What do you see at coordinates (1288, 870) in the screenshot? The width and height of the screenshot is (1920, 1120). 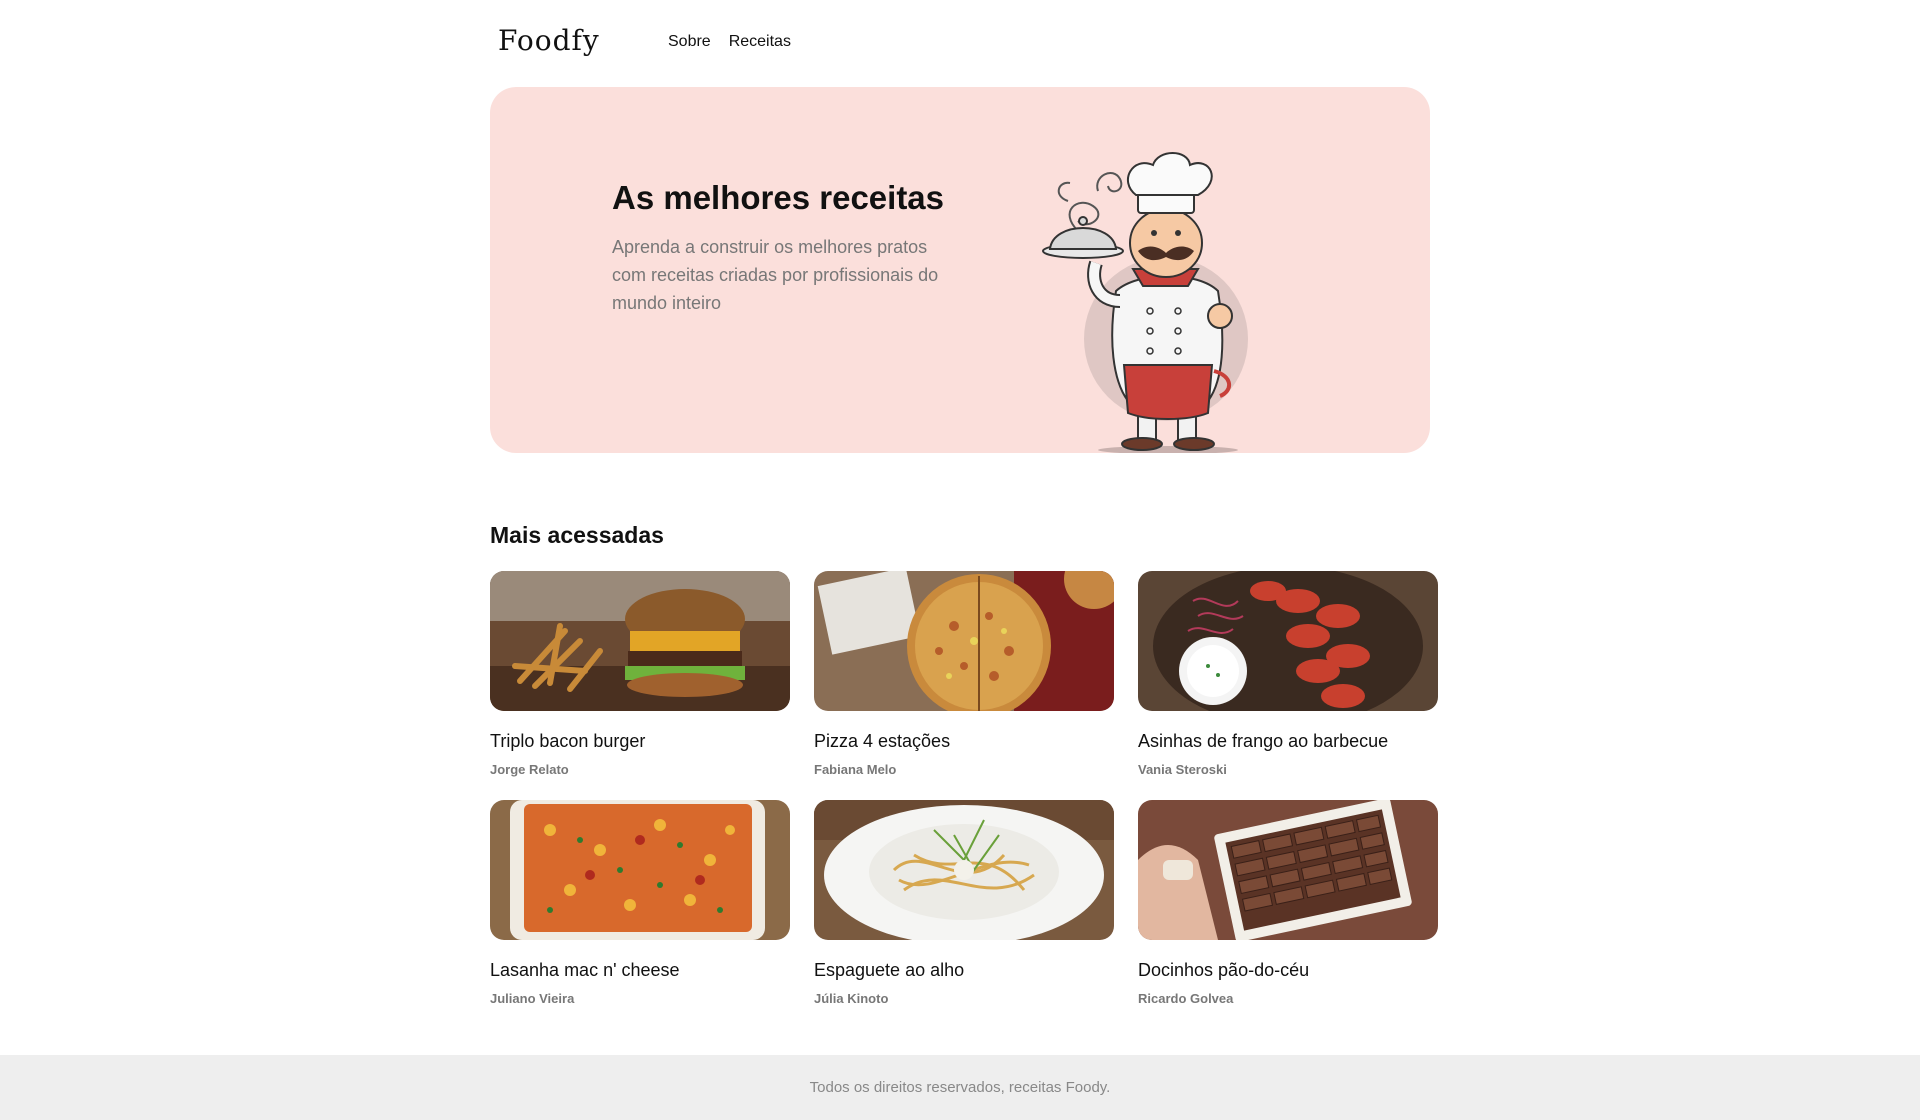 I see `recipe-image-sweets` at bounding box center [1288, 870].